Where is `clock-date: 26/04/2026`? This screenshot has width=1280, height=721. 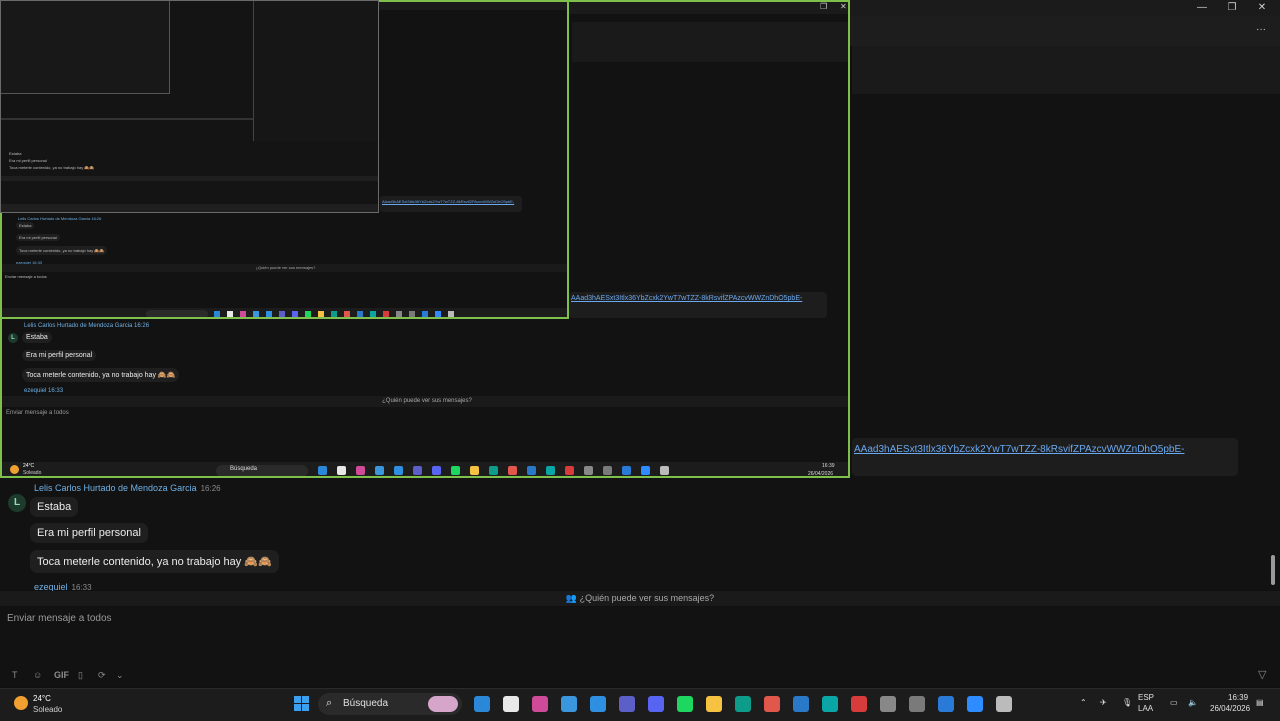
clock-date: 26/04/2026 is located at coordinates (1230, 708).